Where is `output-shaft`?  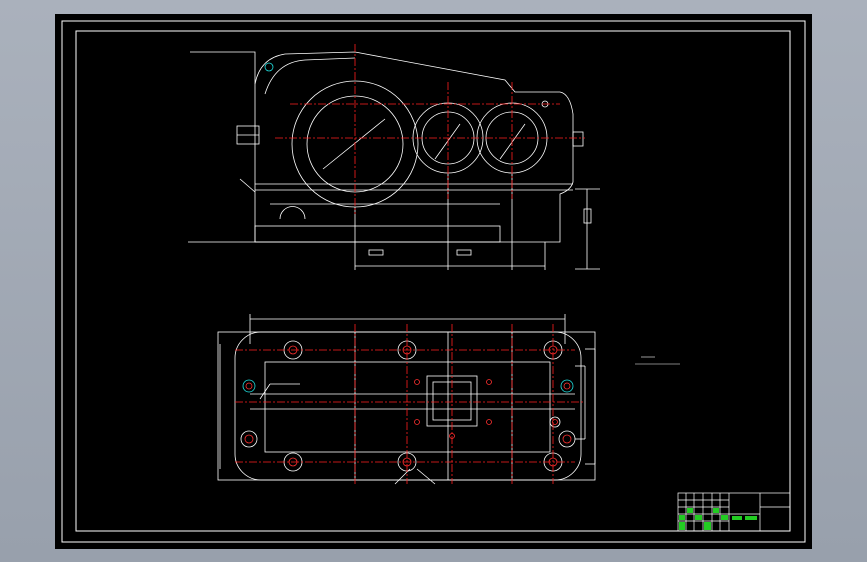 output-shaft is located at coordinates (578, 139).